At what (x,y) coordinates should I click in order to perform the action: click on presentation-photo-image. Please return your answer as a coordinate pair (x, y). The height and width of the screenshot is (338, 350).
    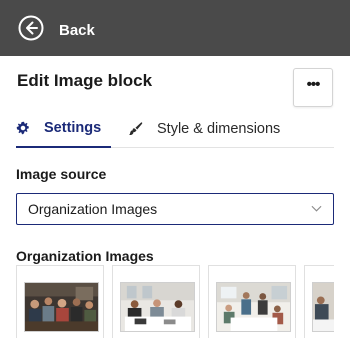
    Looking at the image, I should click on (253, 307).